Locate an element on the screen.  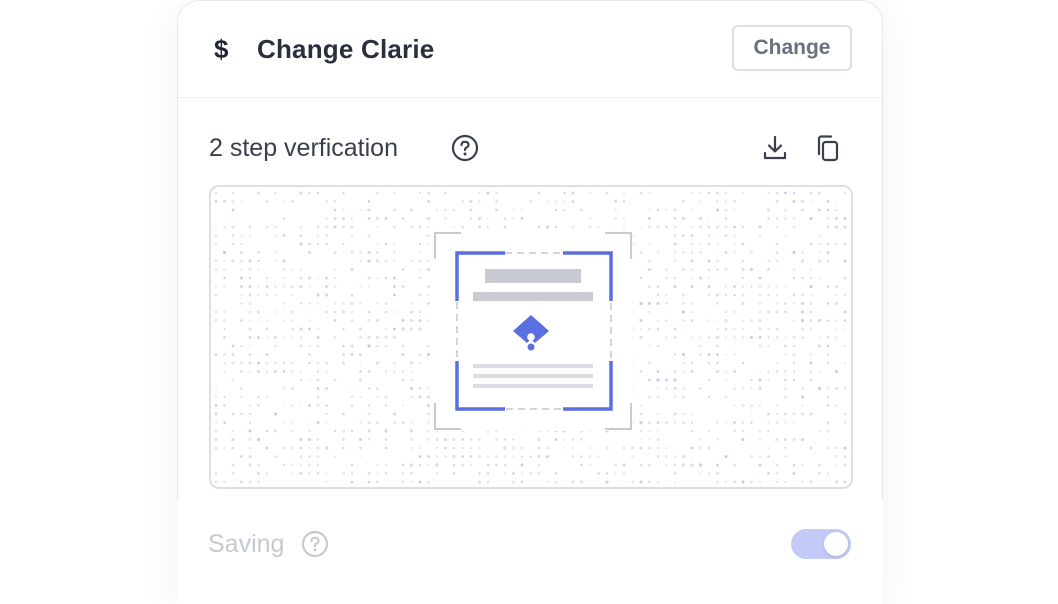
saving-label: Saving is located at coordinates (246, 544).